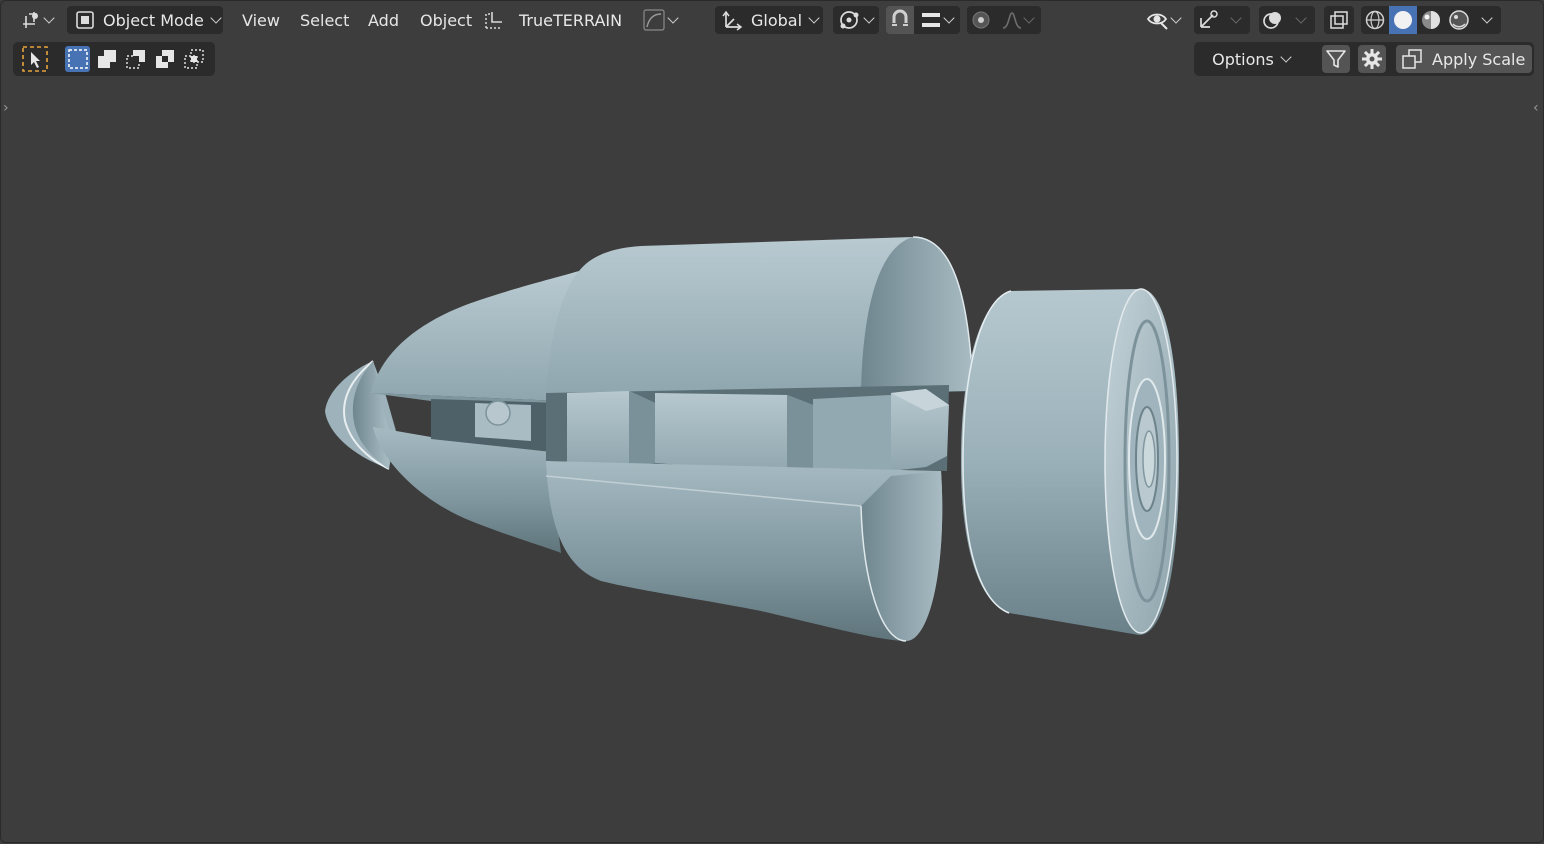  What do you see at coordinates (747, 429) in the screenshot?
I see `interior-mechanism` at bounding box center [747, 429].